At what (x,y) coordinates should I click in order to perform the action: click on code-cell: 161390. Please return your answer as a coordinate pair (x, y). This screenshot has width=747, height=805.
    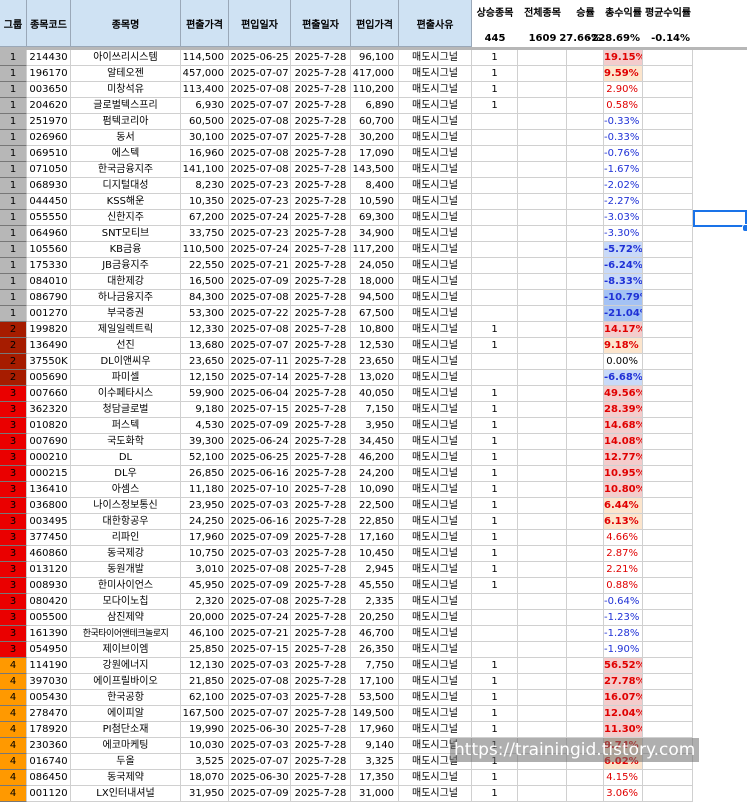
    Looking at the image, I should click on (49, 634).